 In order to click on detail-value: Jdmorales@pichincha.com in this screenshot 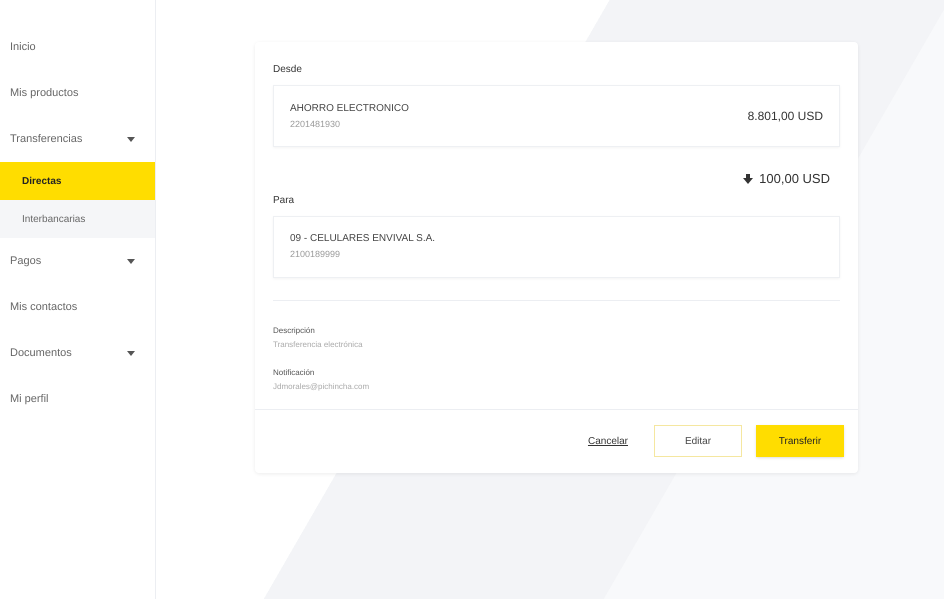, I will do `click(321, 386)`.